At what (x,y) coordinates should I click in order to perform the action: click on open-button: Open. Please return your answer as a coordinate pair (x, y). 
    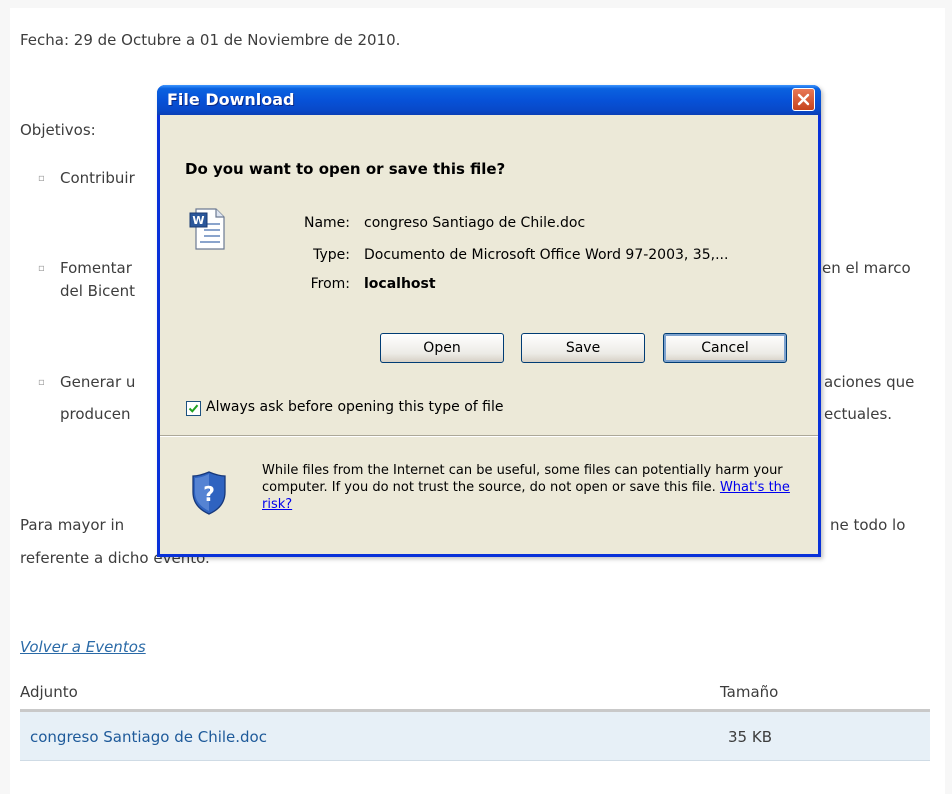
    Looking at the image, I should click on (442, 348).